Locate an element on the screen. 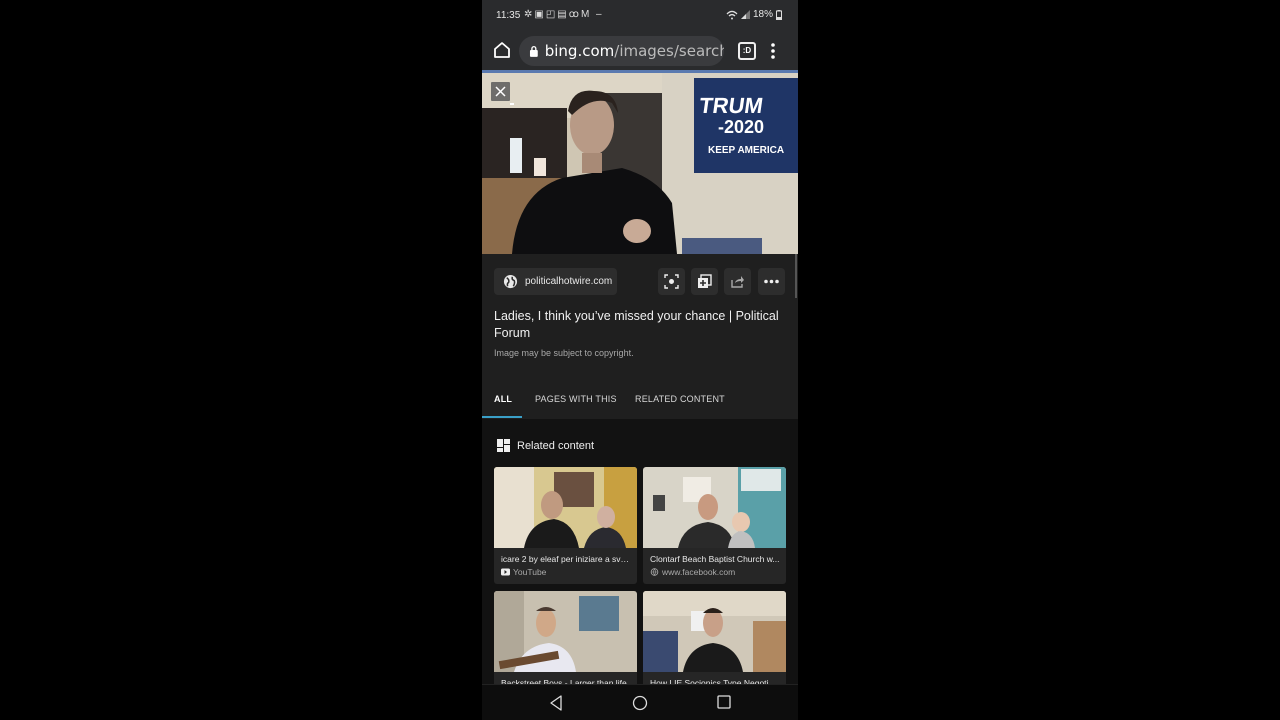 This screenshot has width=1280, height=720. source-name: YouTube is located at coordinates (530, 572).